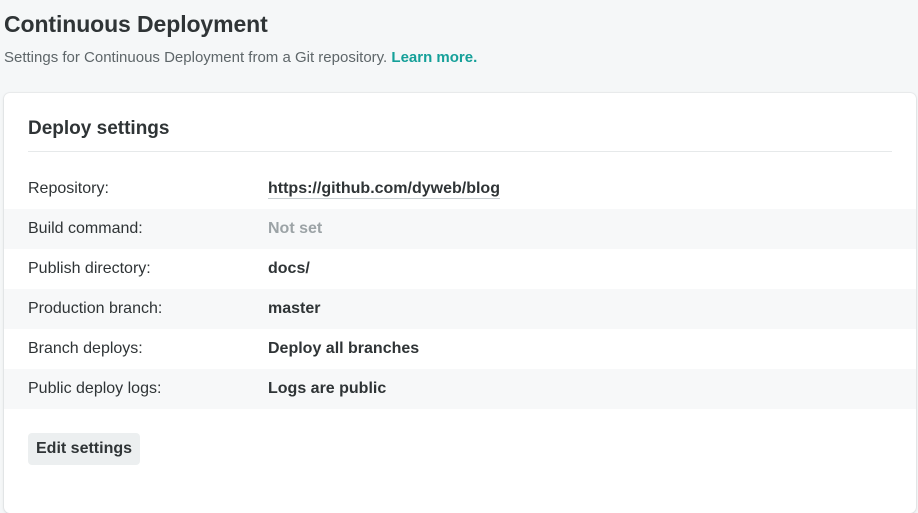  Describe the element at coordinates (460, 349) in the screenshot. I see `setting-row-branch-deploys: Branch deploys: Deploy all branches` at that location.